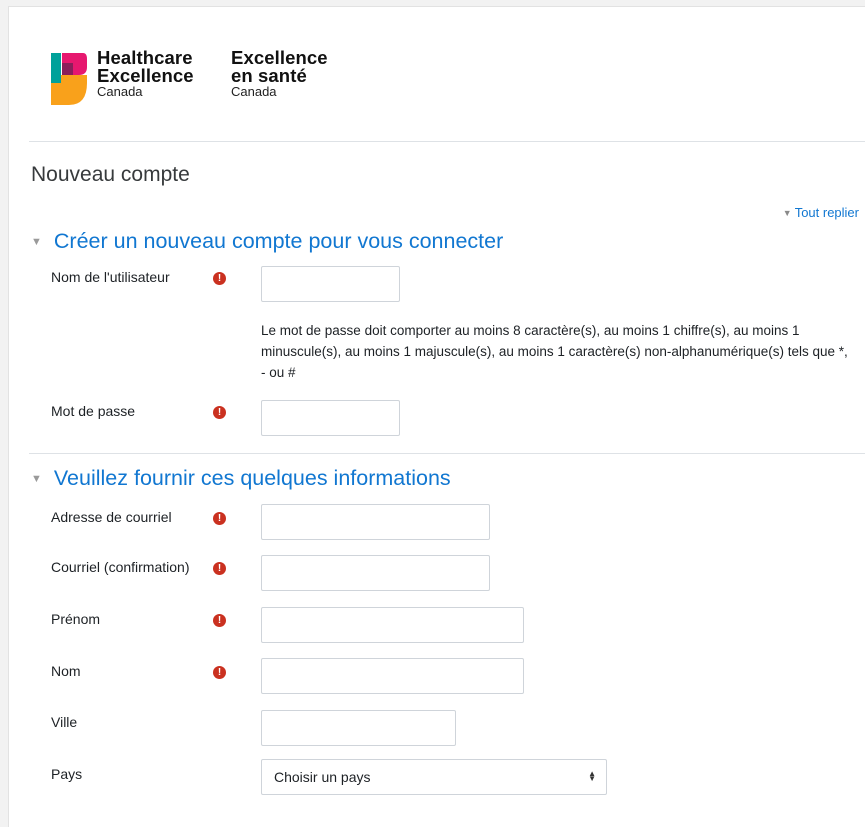 The height and width of the screenshot is (827, 865). I want to click on password-label: Mot de passe, so click(93, 411).